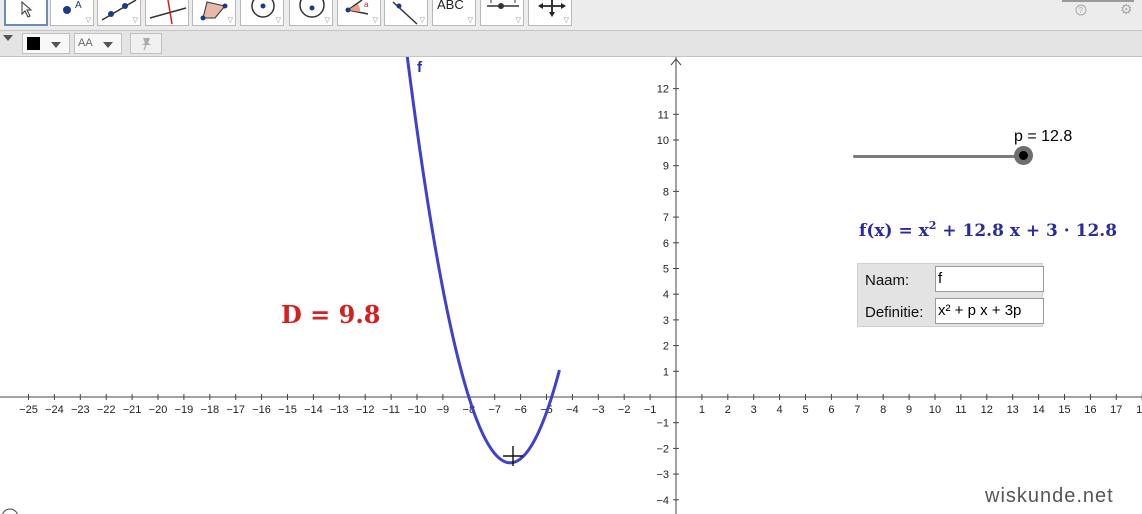 The image size is (1142, 514). I want to click on move-graphics-tool-button: ▽, so click(550, 13).